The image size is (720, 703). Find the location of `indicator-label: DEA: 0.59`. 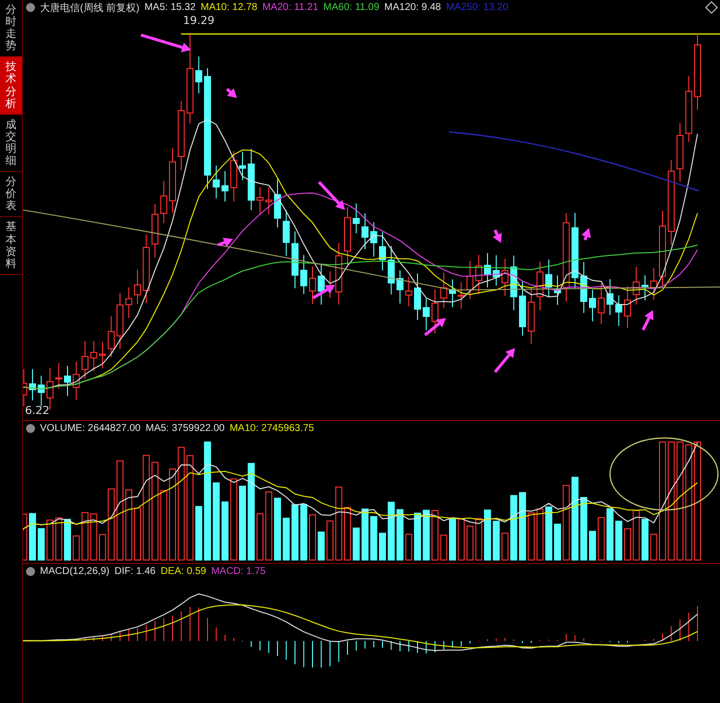

indicator-label: DEA: 0.59 is located at coordinates (183, 571).